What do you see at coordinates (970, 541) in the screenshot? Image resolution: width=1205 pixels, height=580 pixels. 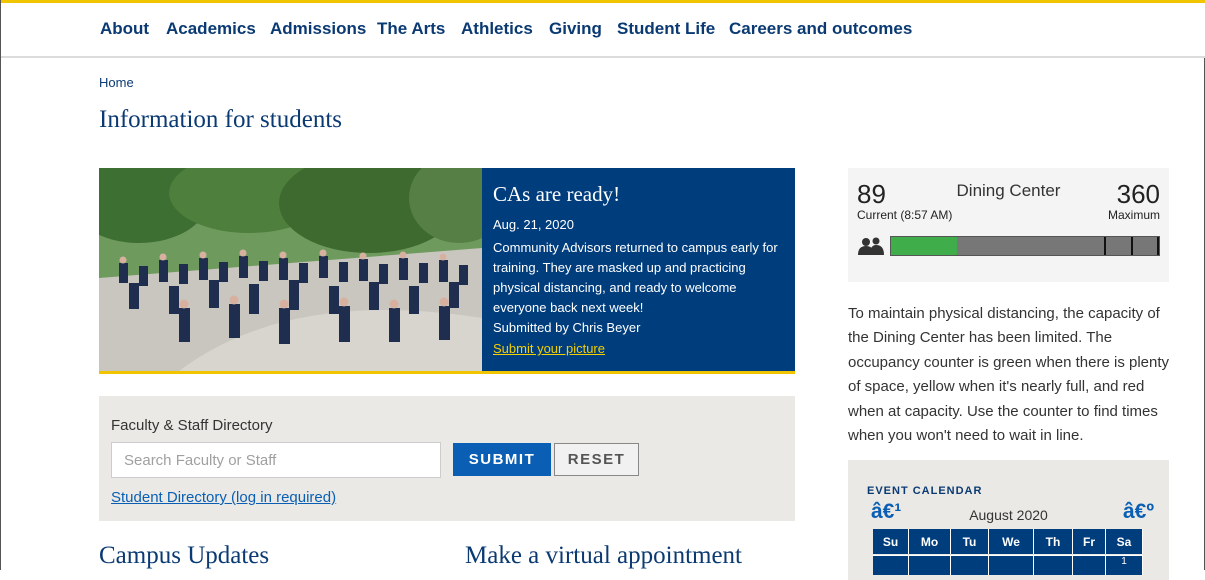 I see `weekday-tu: Tu` at bounding box center [970, 541].